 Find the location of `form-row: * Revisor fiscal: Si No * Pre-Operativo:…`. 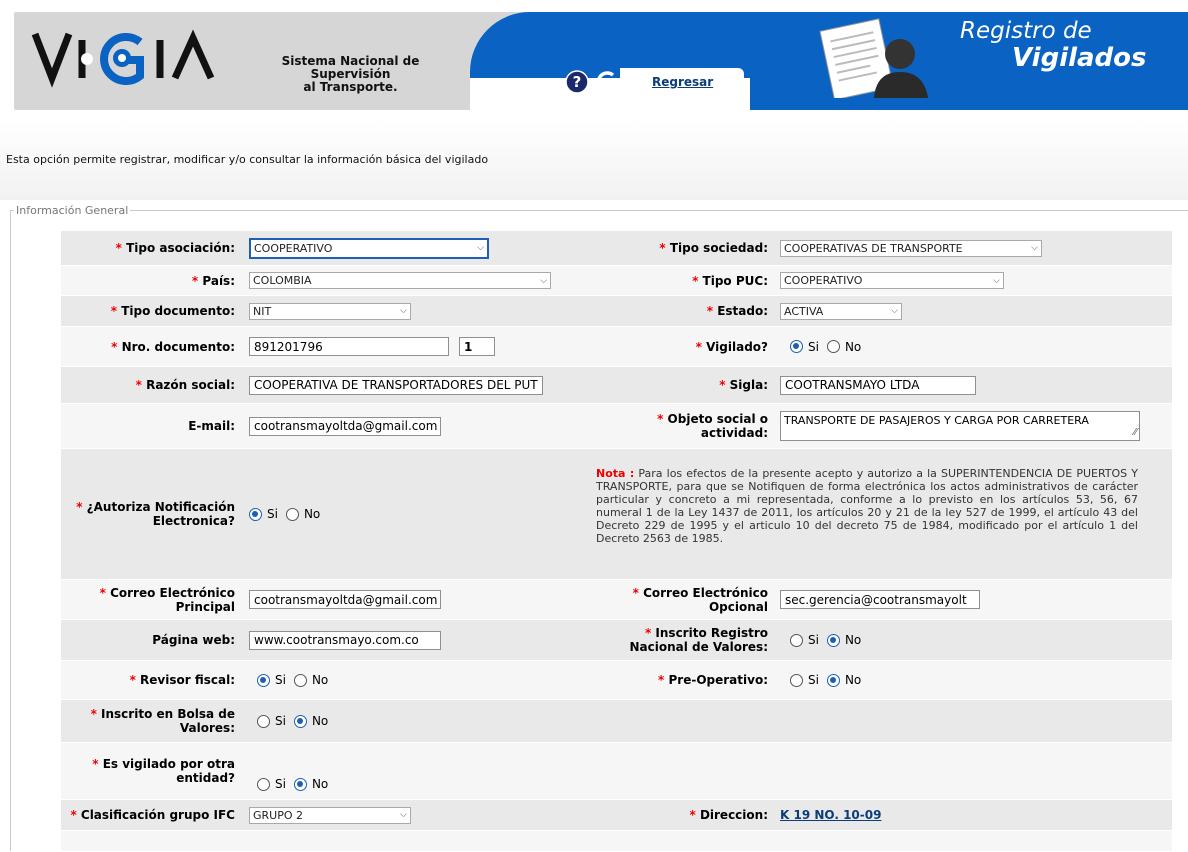

form-row: * Revisor fiscal: Si No * Pre-Operativo:… is located at coordinates (616, 680).